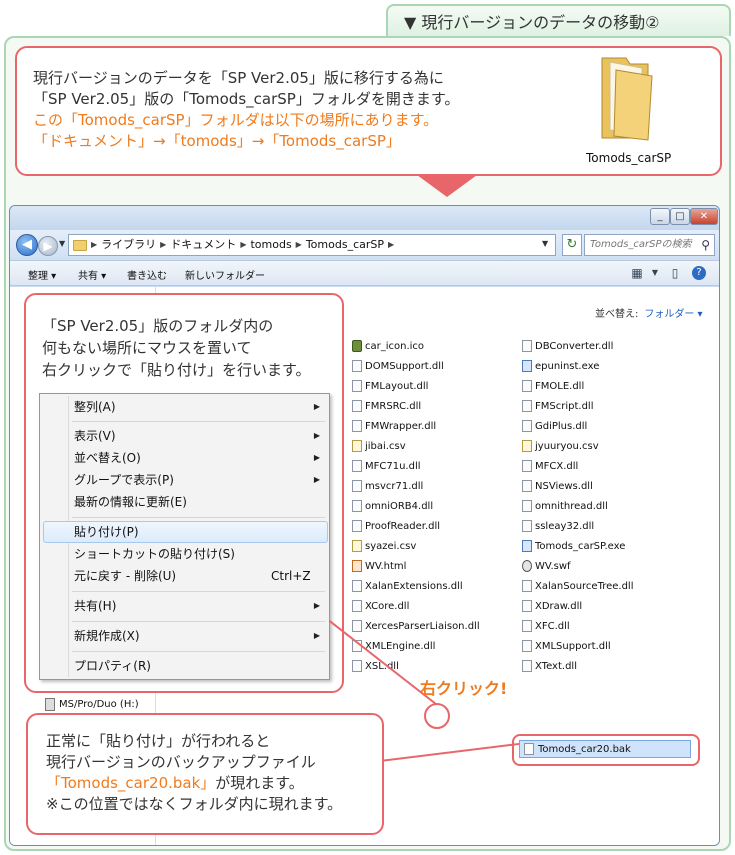  What do you see at coordinates (527, 566) in the screenshot?
I see `swf-file-icon` at bounding box center [527, 566].